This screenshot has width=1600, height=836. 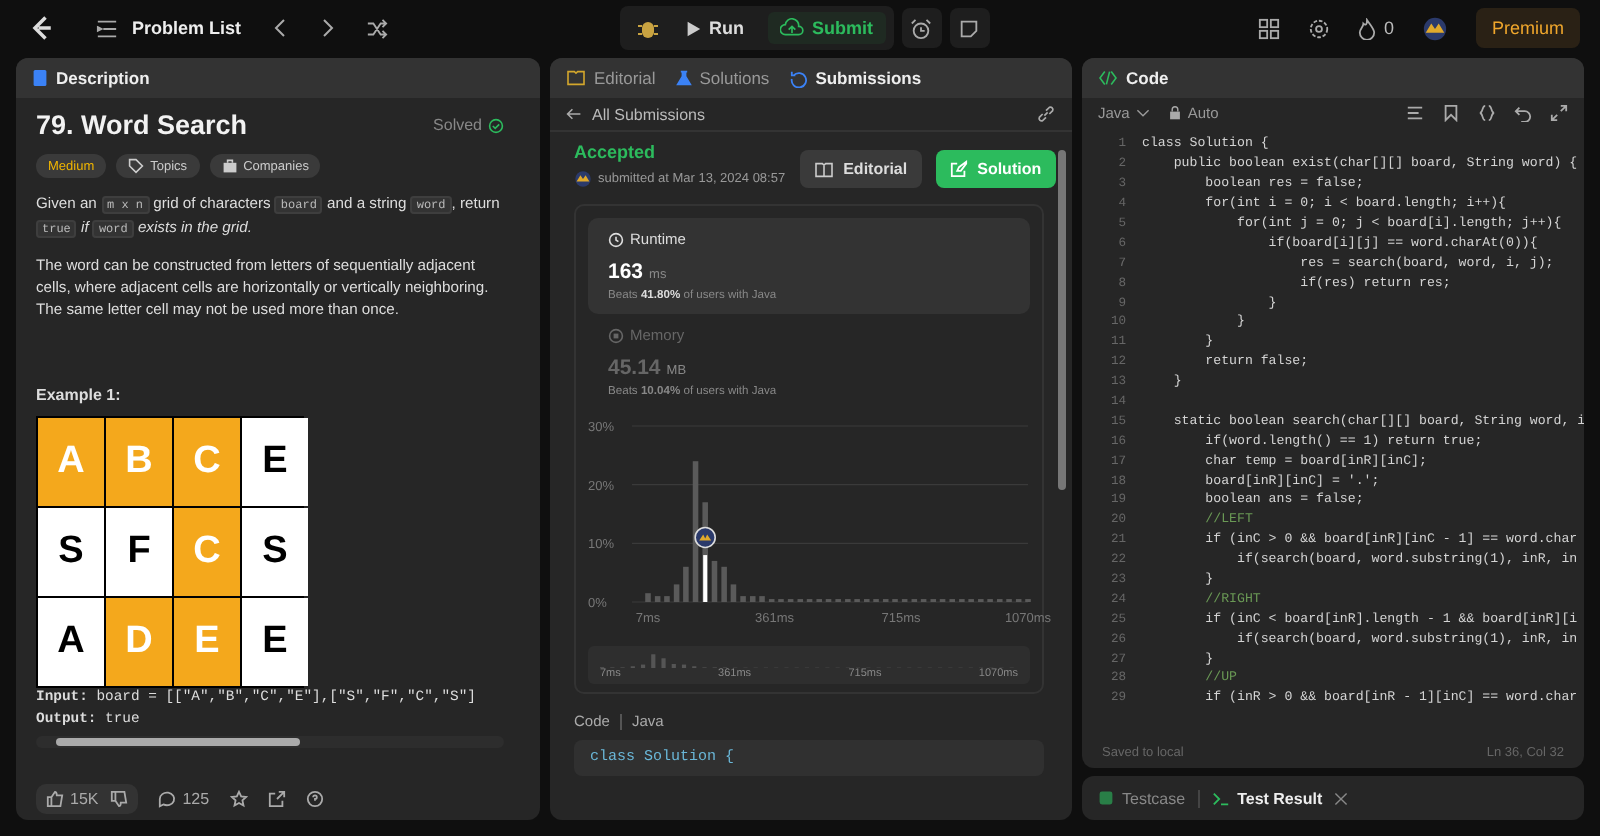 What do you see at coordinates (692, 28) in the screenshot?
I see `play-icon` at bounding box center [692, 28].